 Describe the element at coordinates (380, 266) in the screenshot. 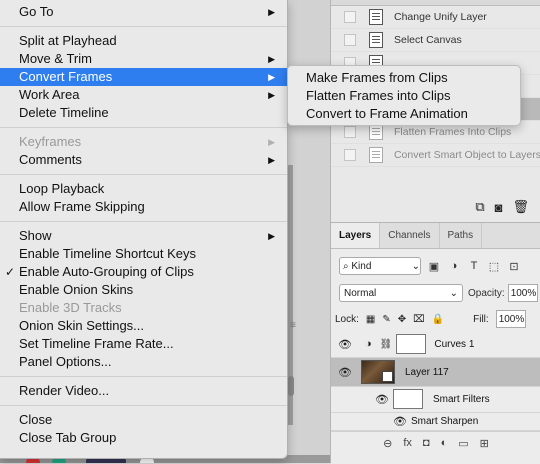

I see `filter-kind-select: ⌕ Kind ⌄` at that location.